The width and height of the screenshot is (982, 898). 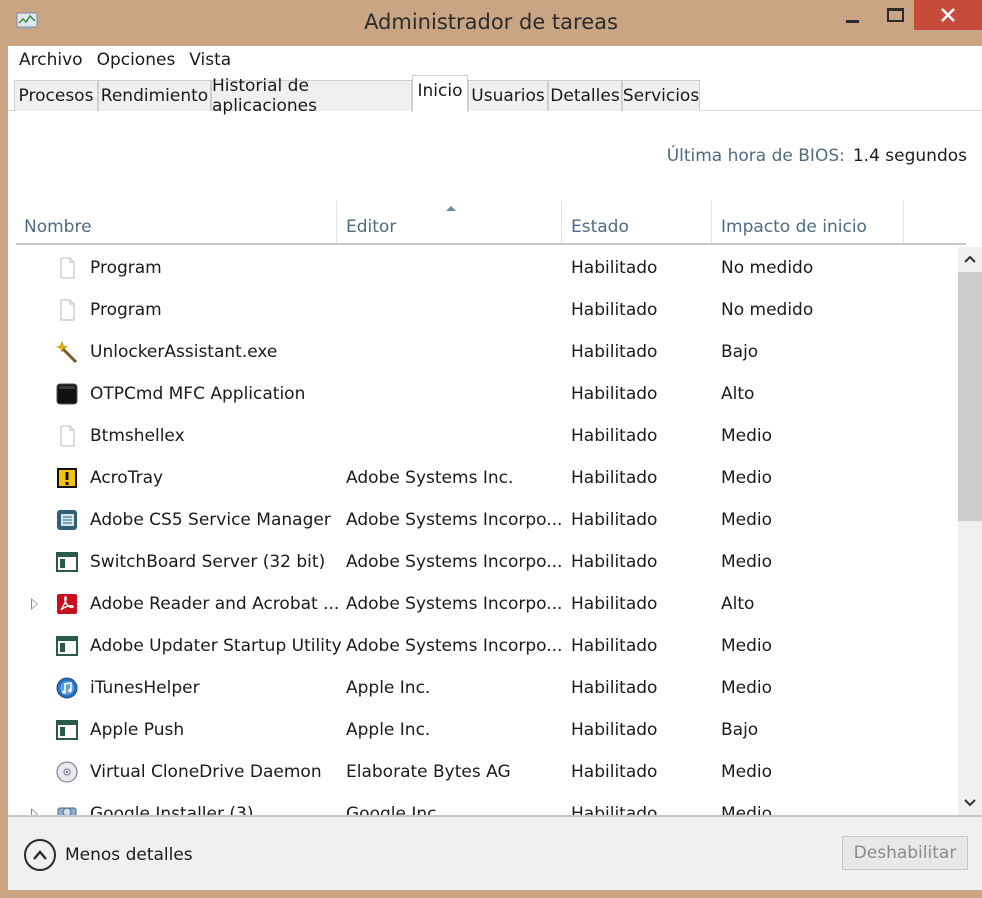 I want to click on column-header-impact: Impacto de inicio, so click(x=808, y=222).